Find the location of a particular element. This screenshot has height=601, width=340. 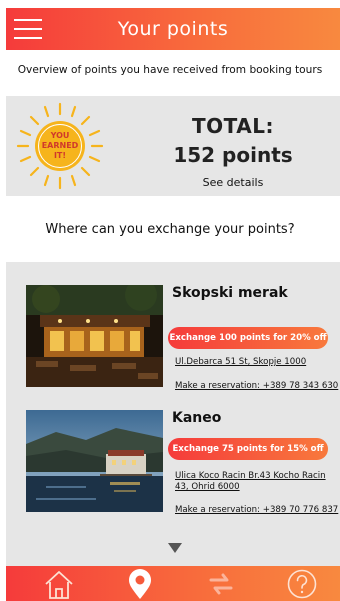

venue-address-link: Ulica Koco Racin Br.43 Kocho Racin is located at coordinates (250, 476).